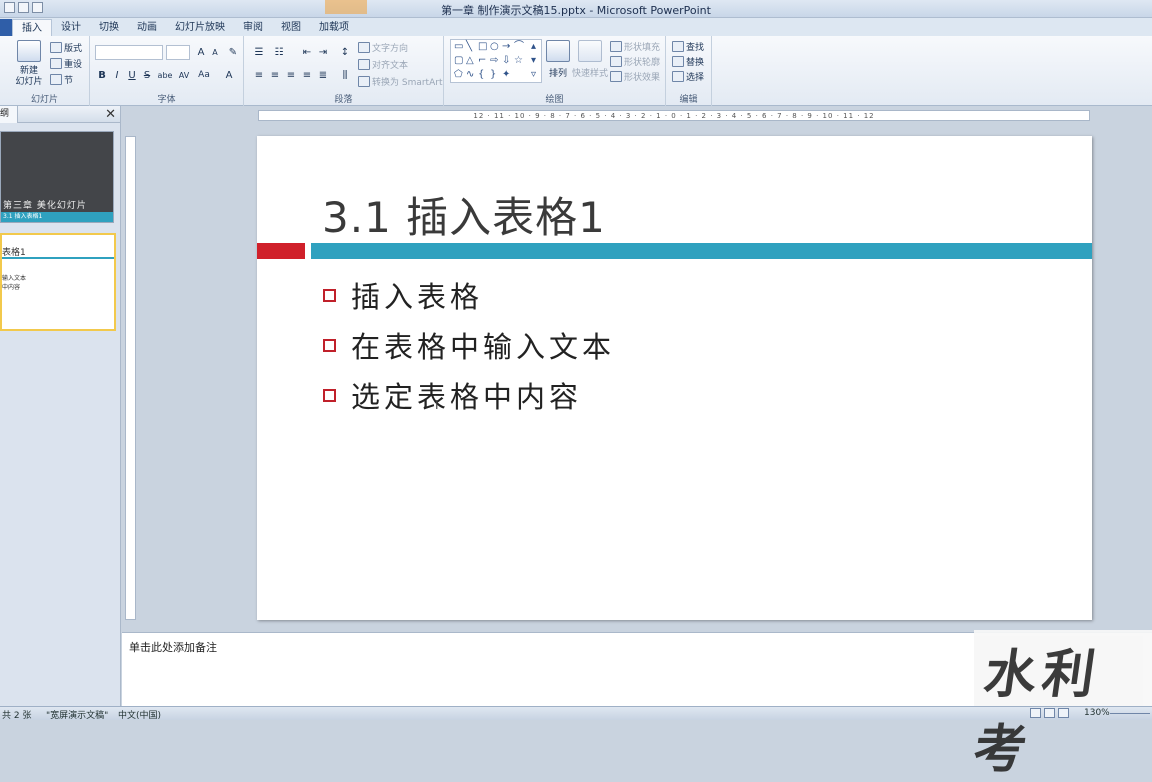 The width and height of the screenshot is (1152, 782). What do you see at coordinates (1061, 705) in the screenshot?
I see `watermark-logo: 水利考` at bounding box center [1061, 705].